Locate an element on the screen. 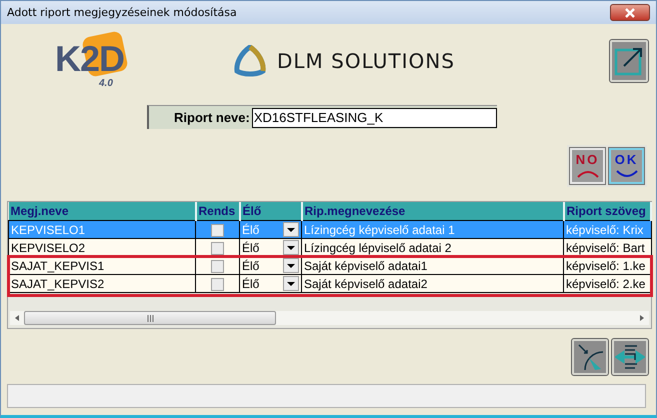 The image size is (657, 418). column-header: Riport szöveg is located at coordinates (607, 211).